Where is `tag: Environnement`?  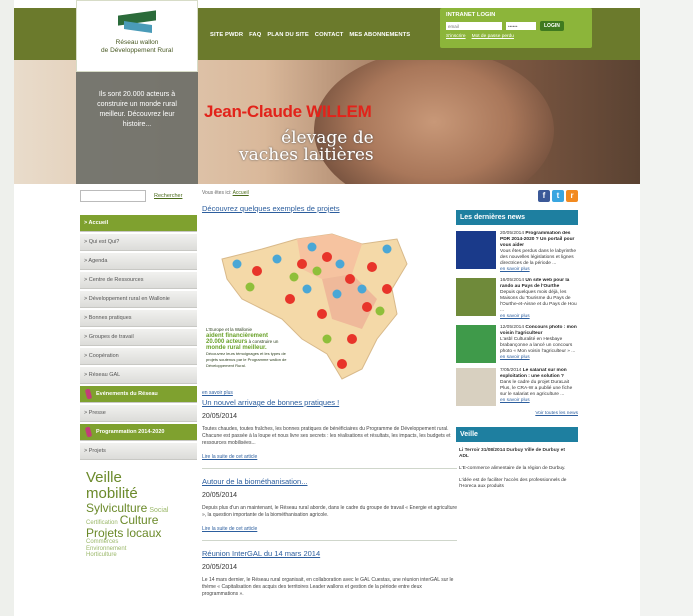 tag: Environnement is located at coordinates (106, 549).